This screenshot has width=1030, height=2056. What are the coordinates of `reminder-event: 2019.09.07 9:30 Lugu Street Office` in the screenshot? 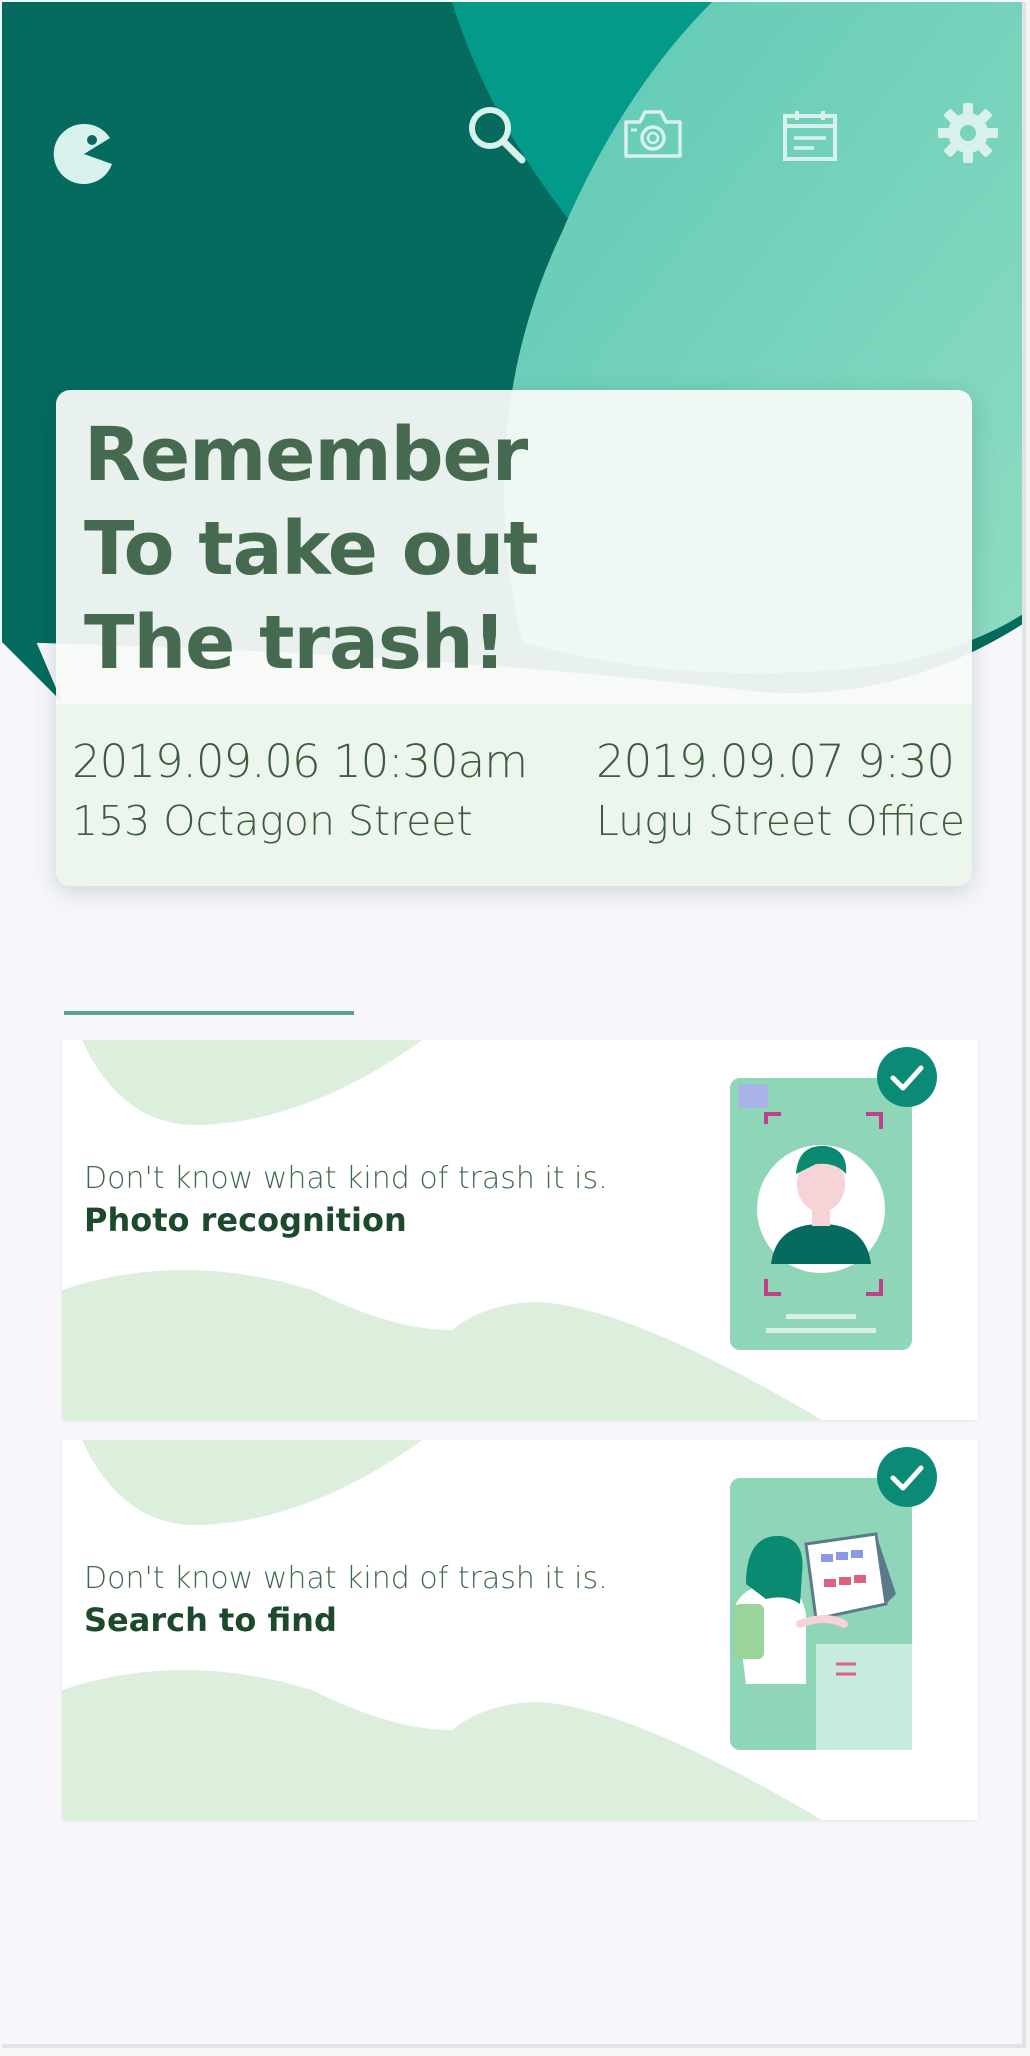 It's located at (780, 791).